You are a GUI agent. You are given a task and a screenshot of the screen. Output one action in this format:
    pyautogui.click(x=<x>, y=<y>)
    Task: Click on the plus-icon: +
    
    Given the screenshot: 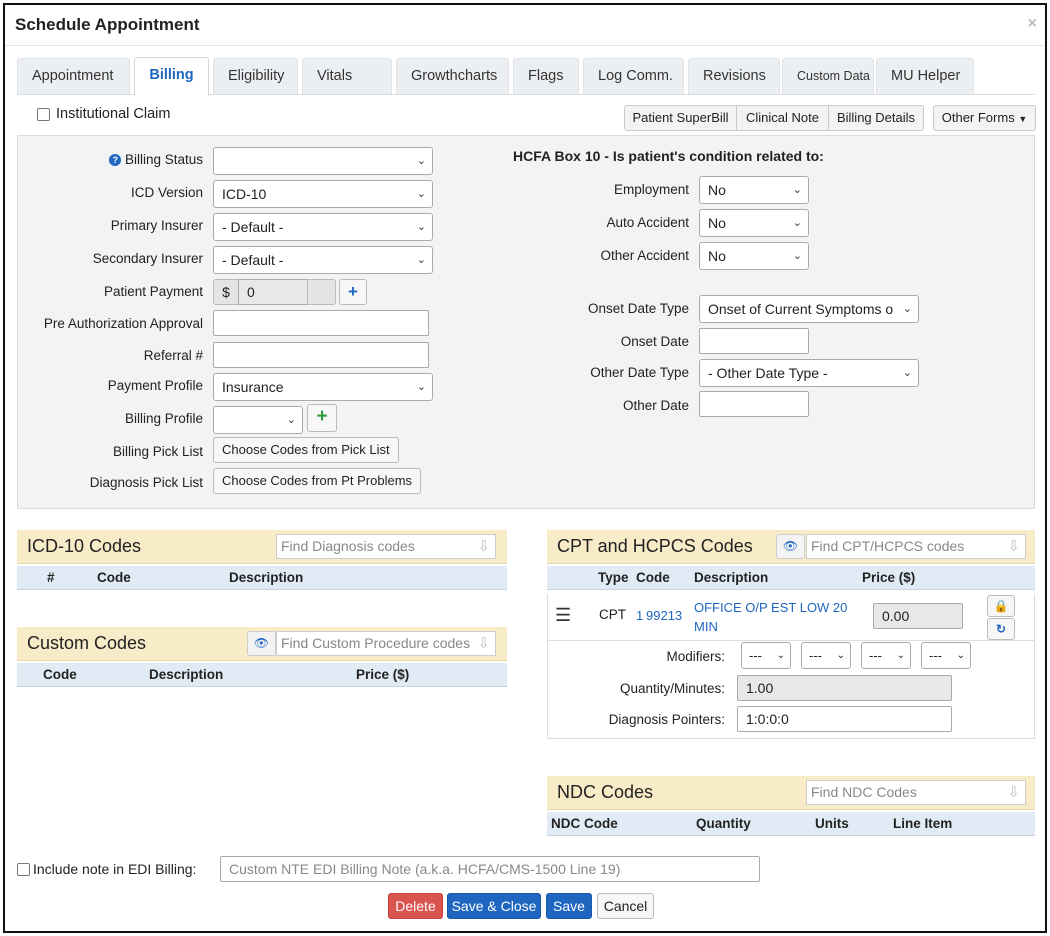 What is the action you would take?
    pyautogui.click(x=322, y=416)
    